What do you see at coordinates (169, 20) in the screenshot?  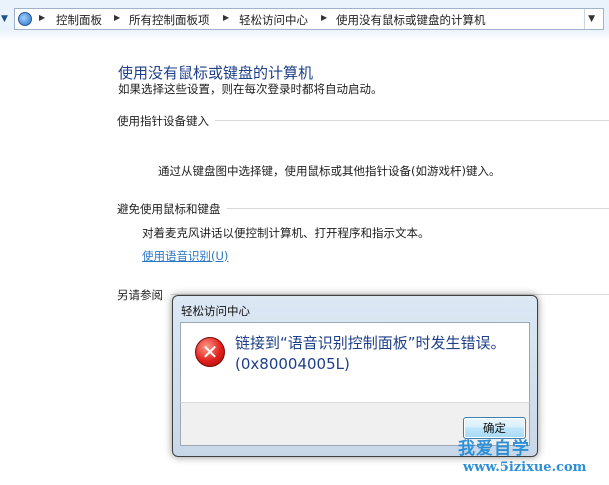 I see `breadcrumb-all-items: 所有控制面板项` at bounding box center [169, 20].